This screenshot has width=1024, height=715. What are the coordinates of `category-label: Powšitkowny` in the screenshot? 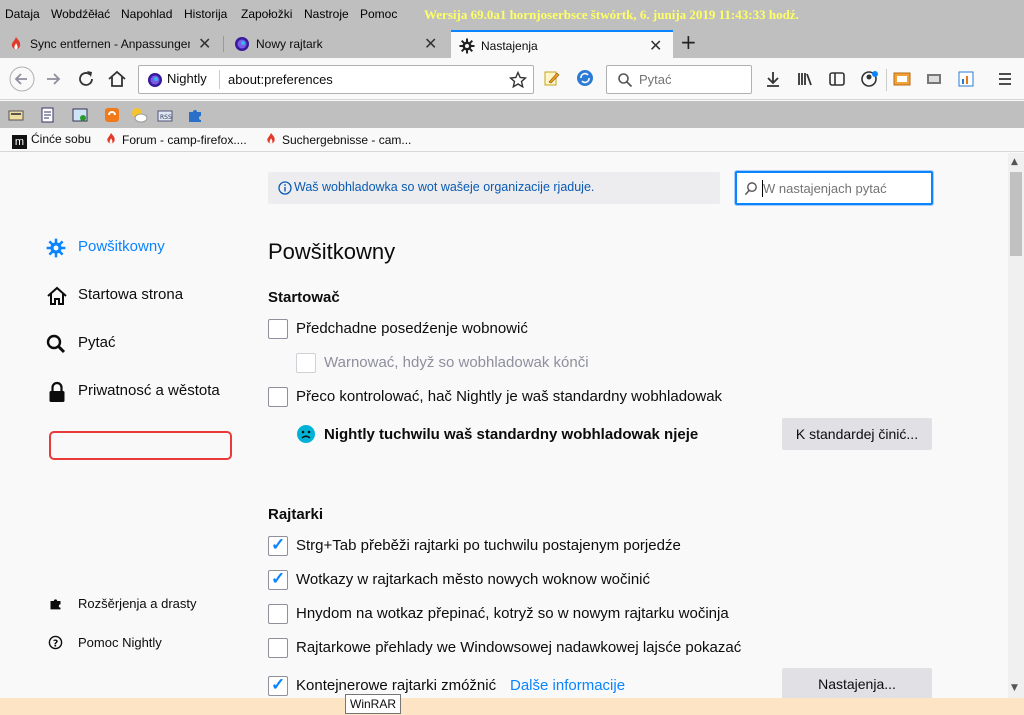 It's located at (121, 246).